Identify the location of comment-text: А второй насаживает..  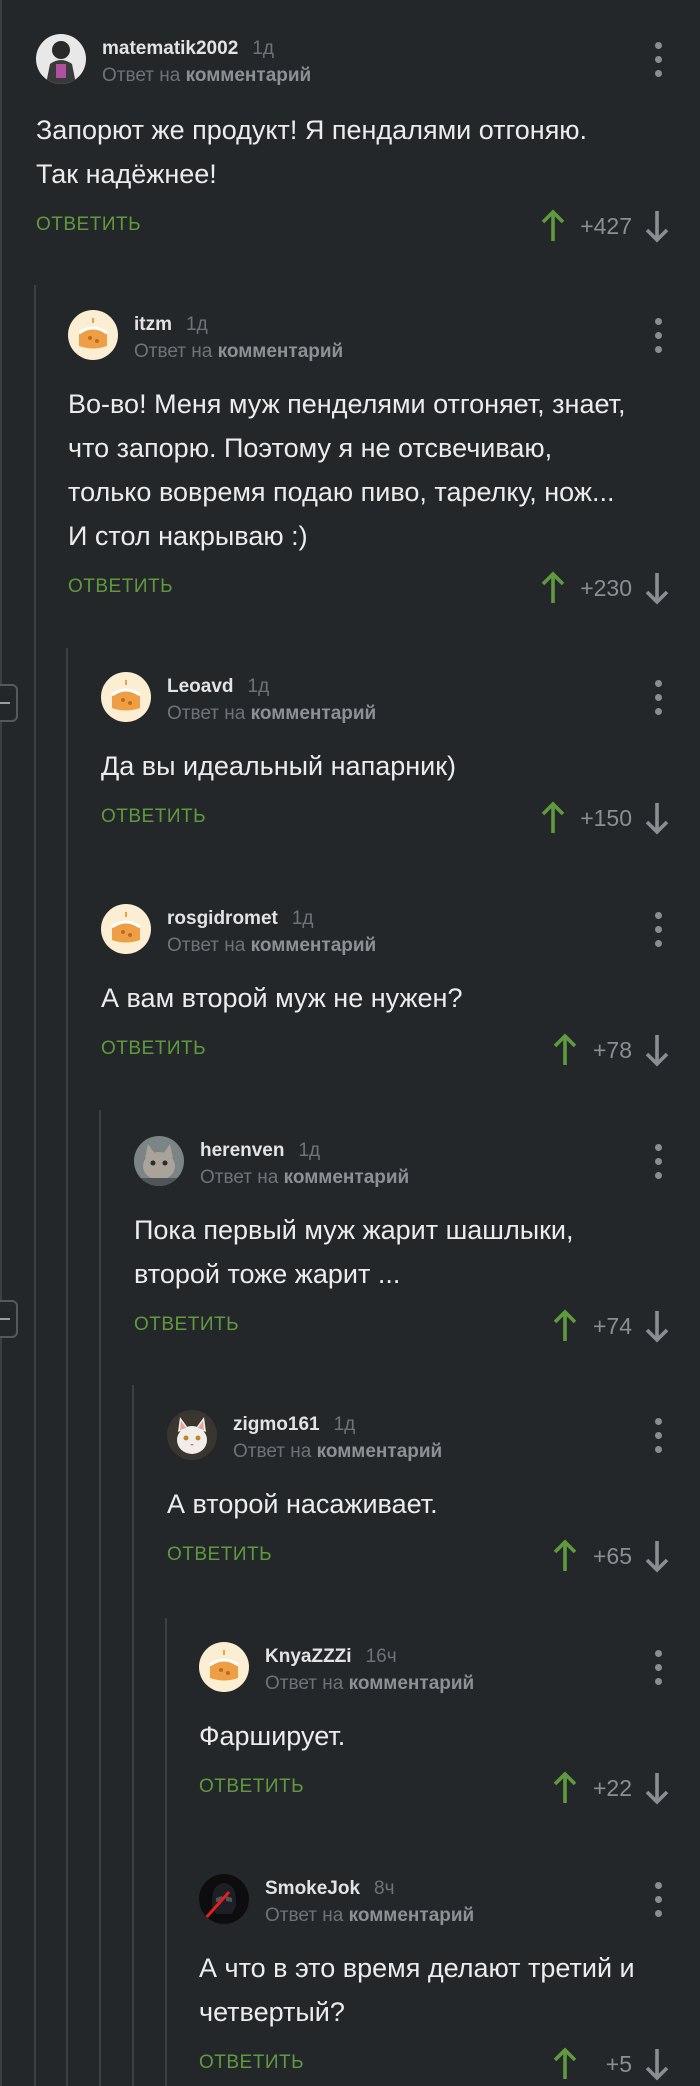
(302, 1504).